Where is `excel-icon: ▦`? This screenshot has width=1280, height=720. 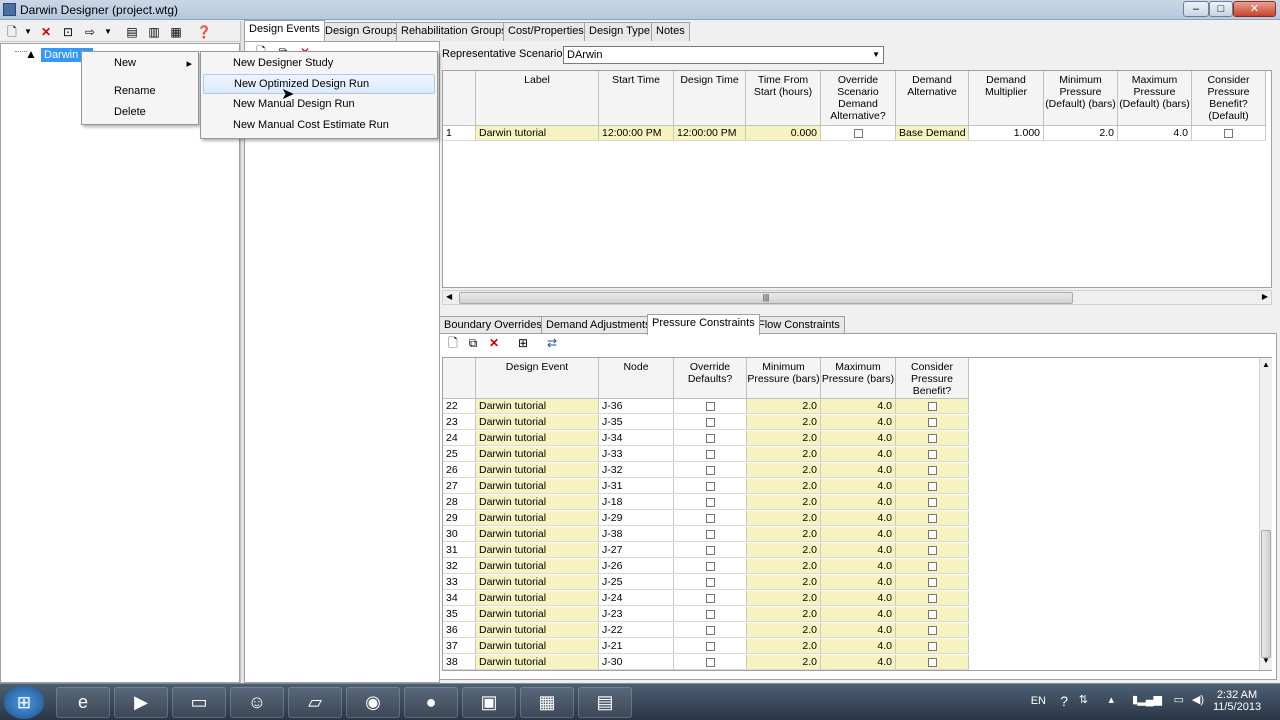 excel-icon: ▦ is located at coordinates (547, 702).